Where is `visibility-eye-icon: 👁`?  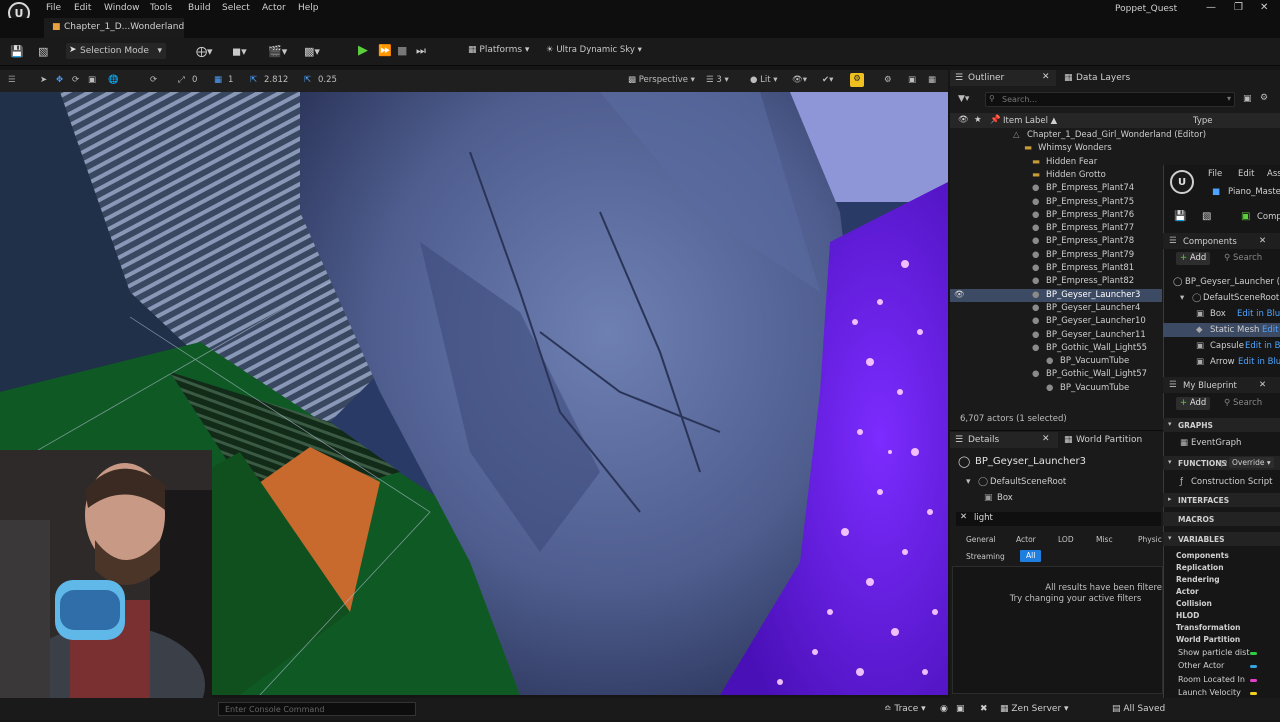 visibility-eye-icon: 👁 is located at coordinates (959, 295).